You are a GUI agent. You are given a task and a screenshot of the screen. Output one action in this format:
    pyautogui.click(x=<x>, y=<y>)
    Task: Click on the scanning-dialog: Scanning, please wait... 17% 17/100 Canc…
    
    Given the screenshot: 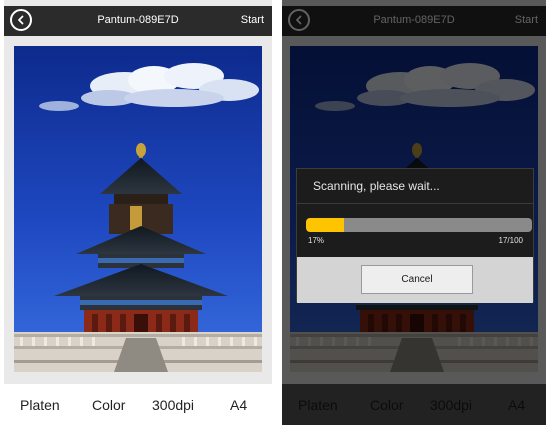 What is the action you would take?
    pyautogui.click(x=415, y=235)
    